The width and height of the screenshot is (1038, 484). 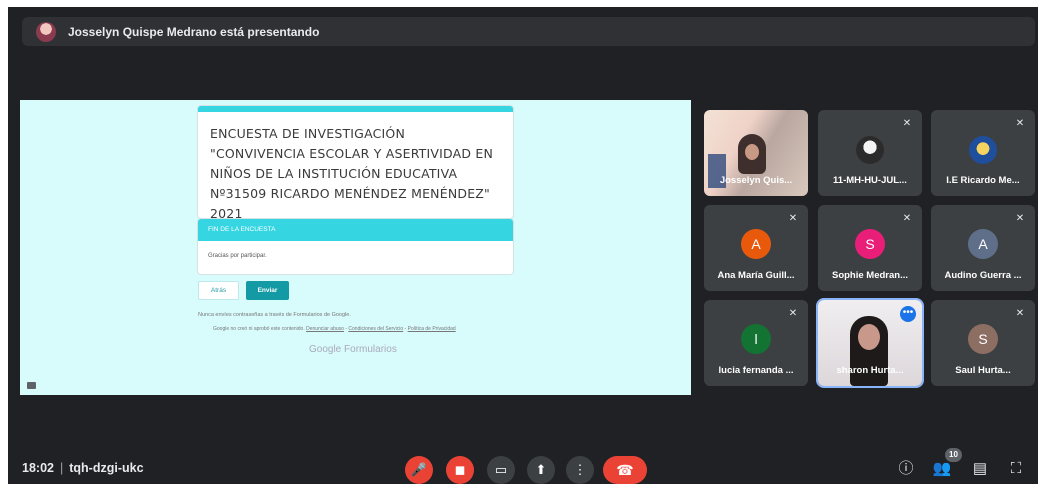 What do you see at coordinates (625, 470) in the screenshot?
I see `hangup-icon: ☎` at bounding box center [625, 470].